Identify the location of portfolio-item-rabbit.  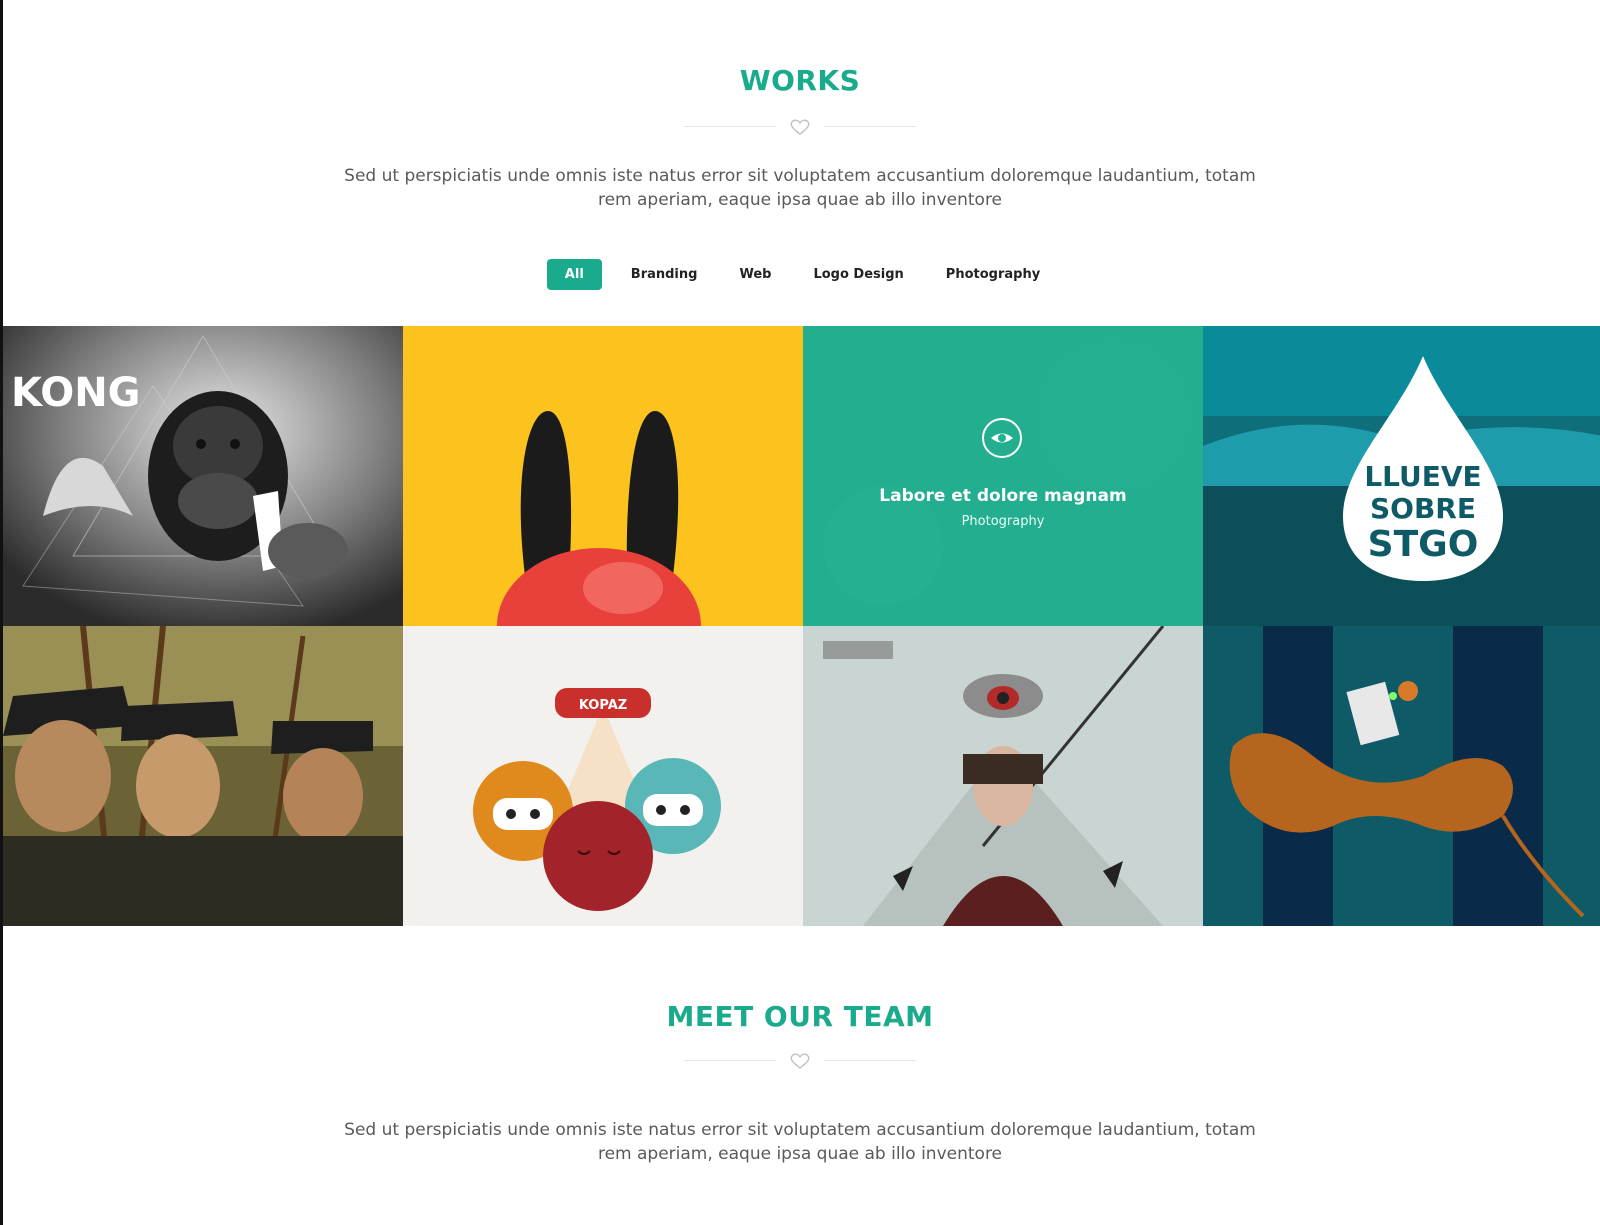
(603, 476).